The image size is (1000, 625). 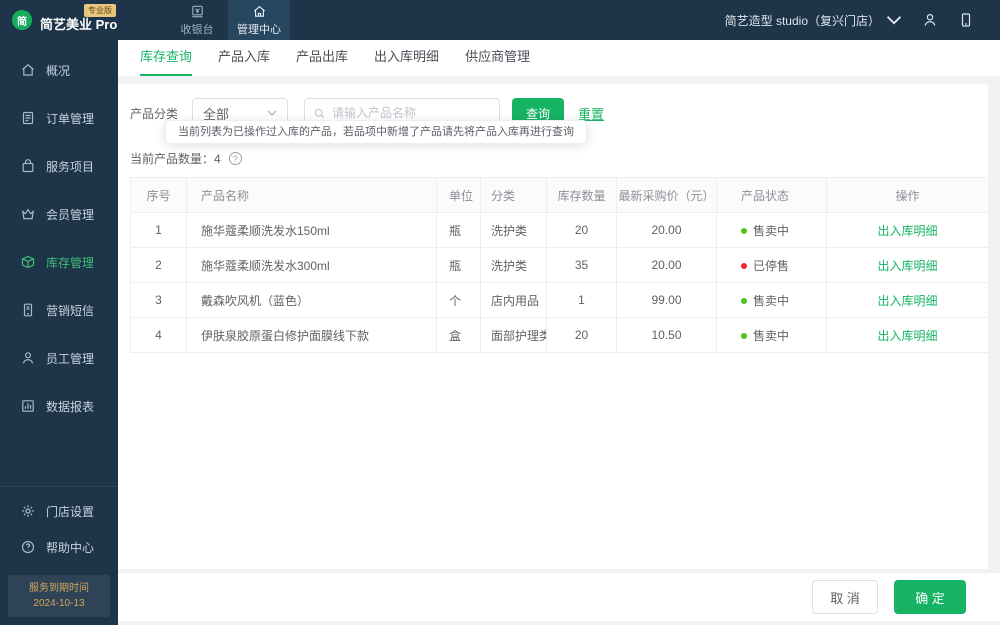 I want to click on sidebar-item-label: 帮助中心, so click(x=70, y=547).